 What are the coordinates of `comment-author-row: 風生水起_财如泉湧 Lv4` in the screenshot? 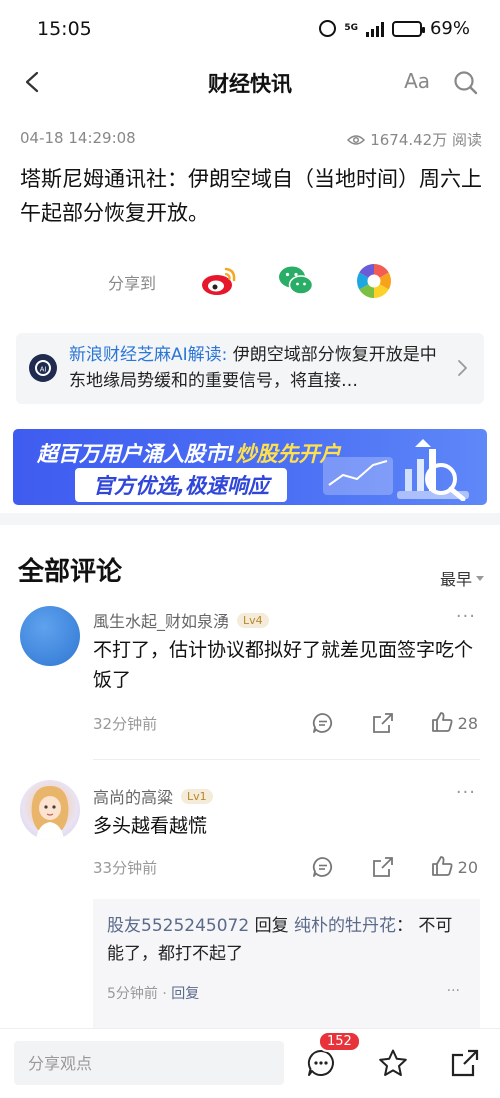 It's located at (181, 620).